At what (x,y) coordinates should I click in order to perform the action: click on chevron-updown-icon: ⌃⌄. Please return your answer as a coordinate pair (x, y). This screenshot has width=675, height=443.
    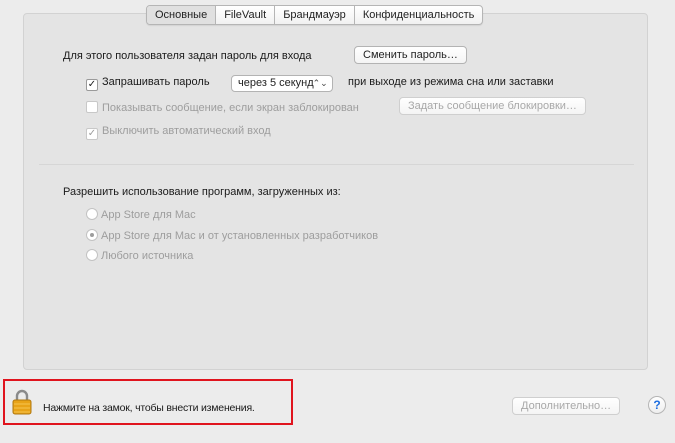
    Looking at the image, I should click on (320, 83).